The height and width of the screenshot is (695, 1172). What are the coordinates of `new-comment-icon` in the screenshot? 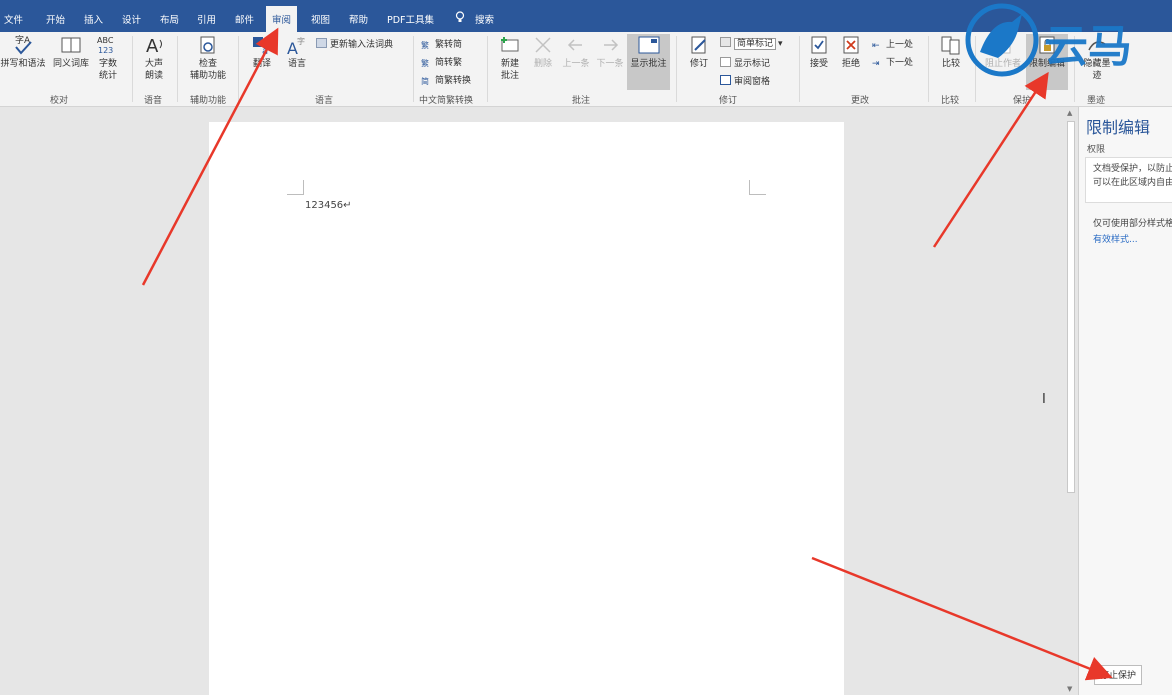 It's located at (510, 44).